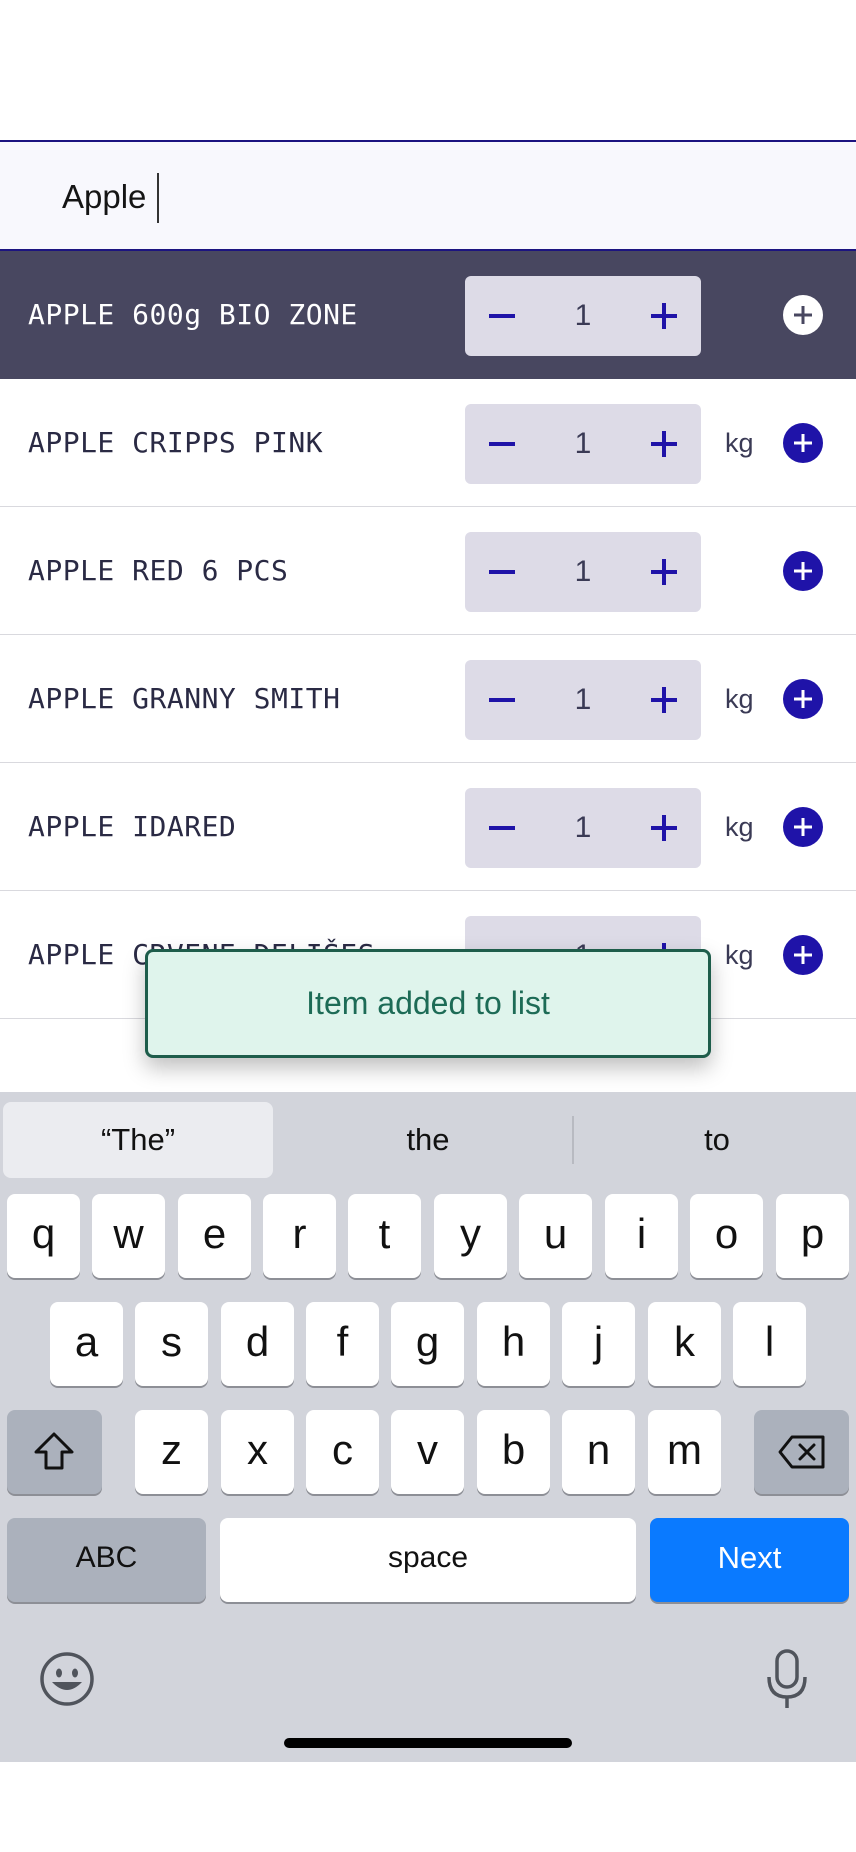 The height and width of the screenshot is (1852, 856). What do you see at coordinates (769, 1344) in the screenshot?
I see `key-l: l` at bounding box center [769, 1344].